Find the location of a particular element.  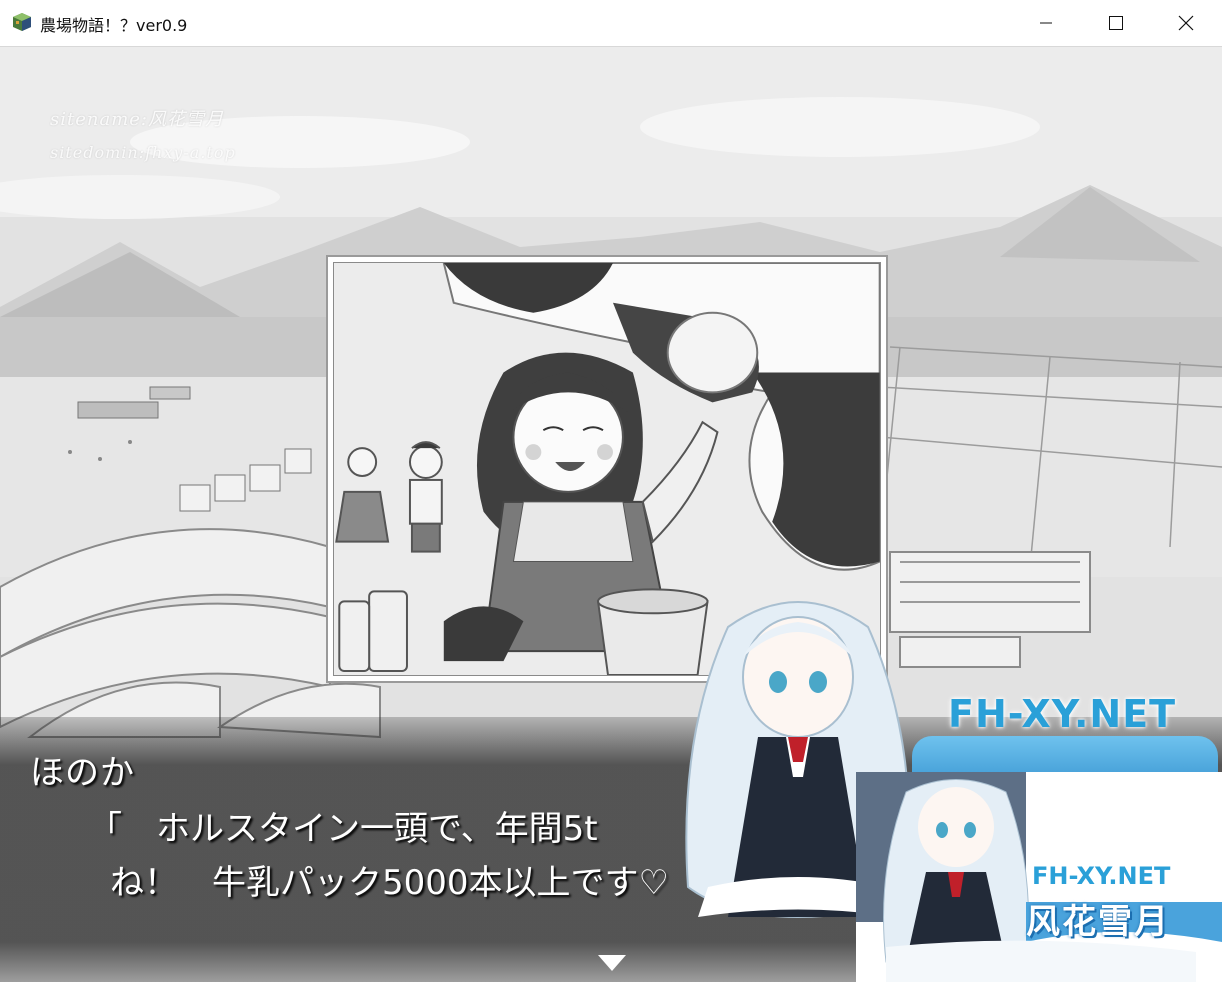

watermark-sitename: sitename:风花雪月 is located at coordinates (137, 119).